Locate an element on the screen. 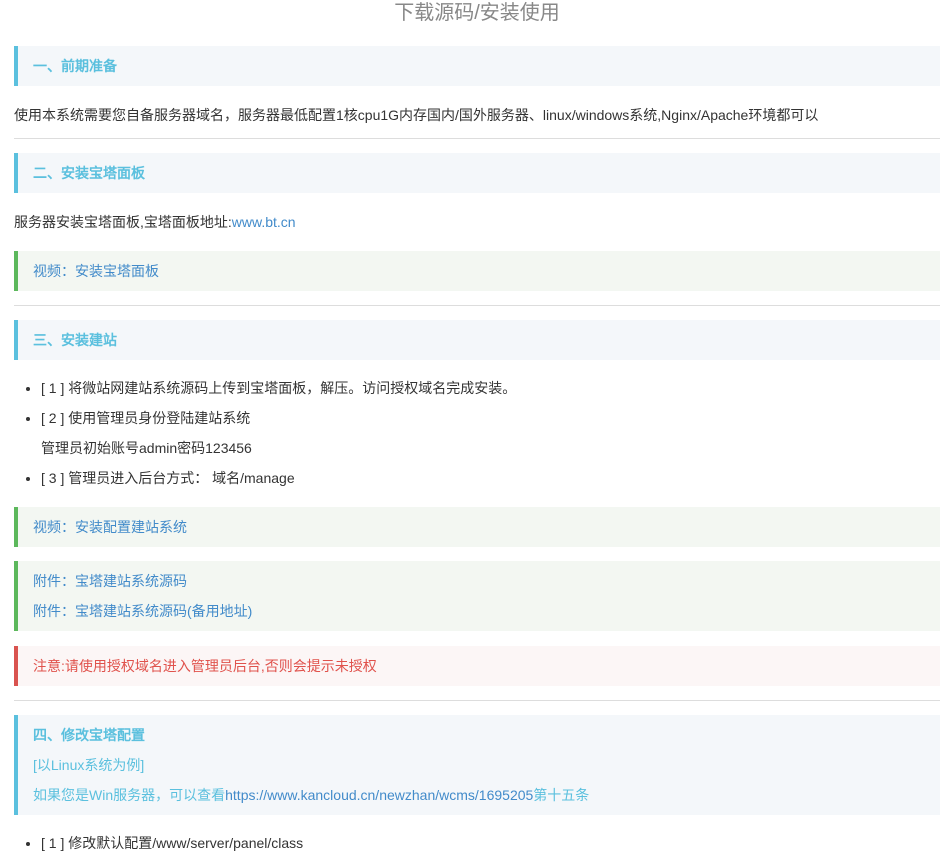 The image size is (940, 858). video-link-bt: 视频：安装宝塔面板 is located at coordinates (96, 271).